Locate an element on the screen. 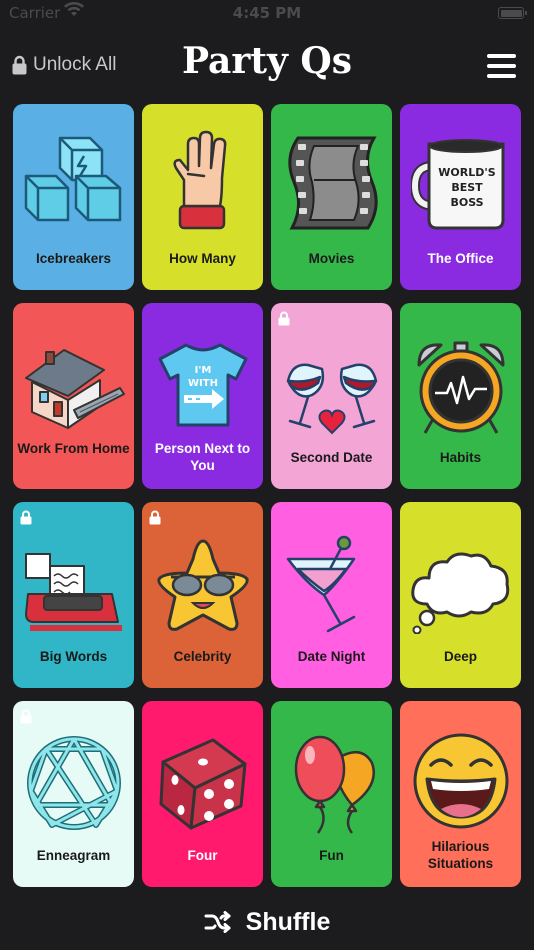 This screenshot has height=950, width=534. shirt-text: WITH is located at coordinates (203, 383).